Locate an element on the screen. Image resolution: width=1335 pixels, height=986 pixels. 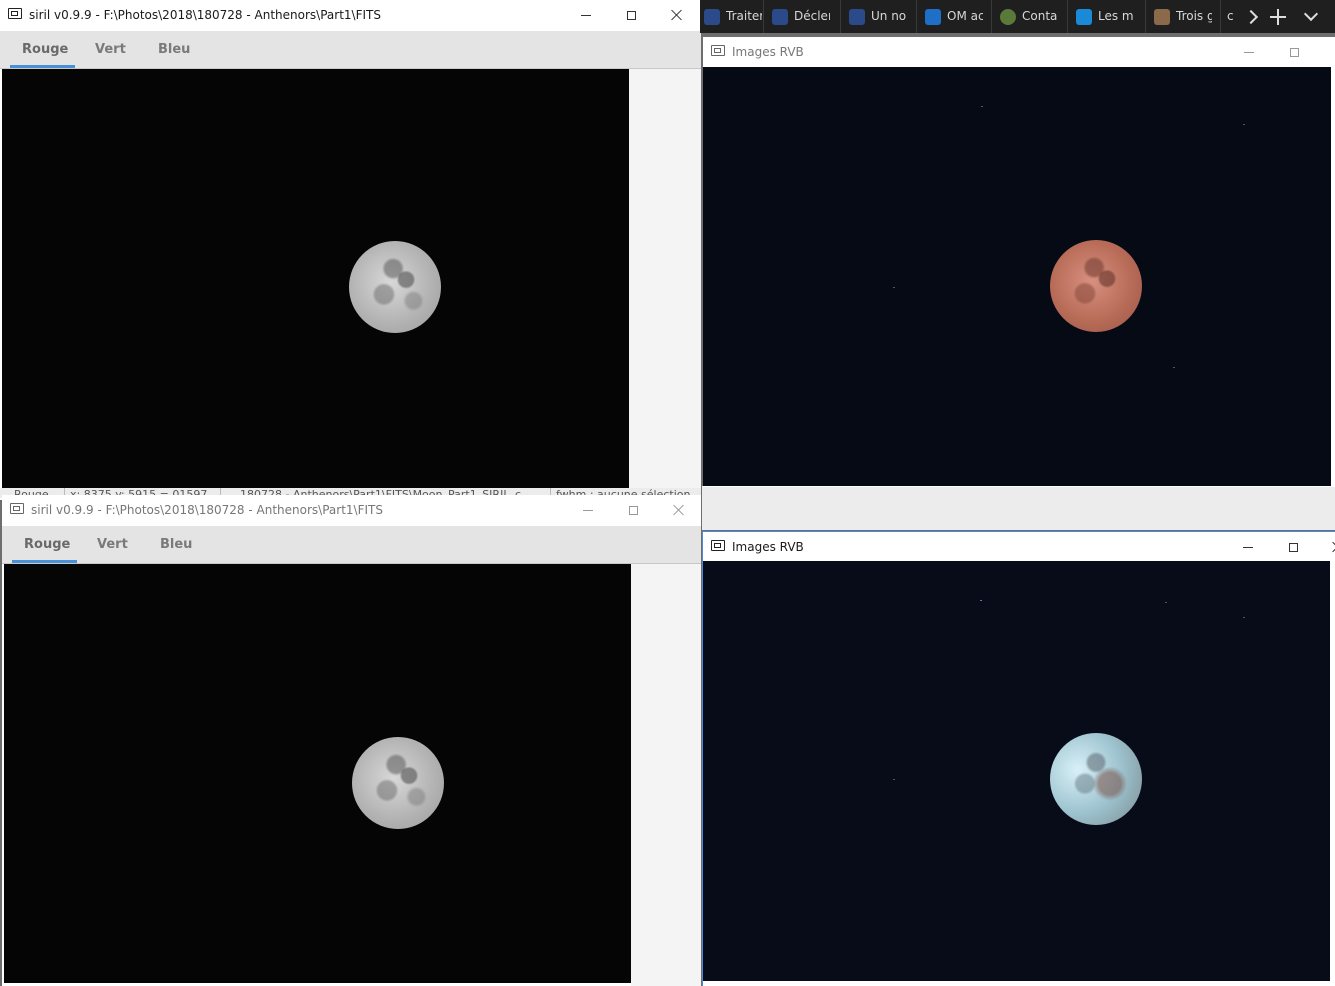
browser-tab: Trois g is located at coordinates (1183, 16).